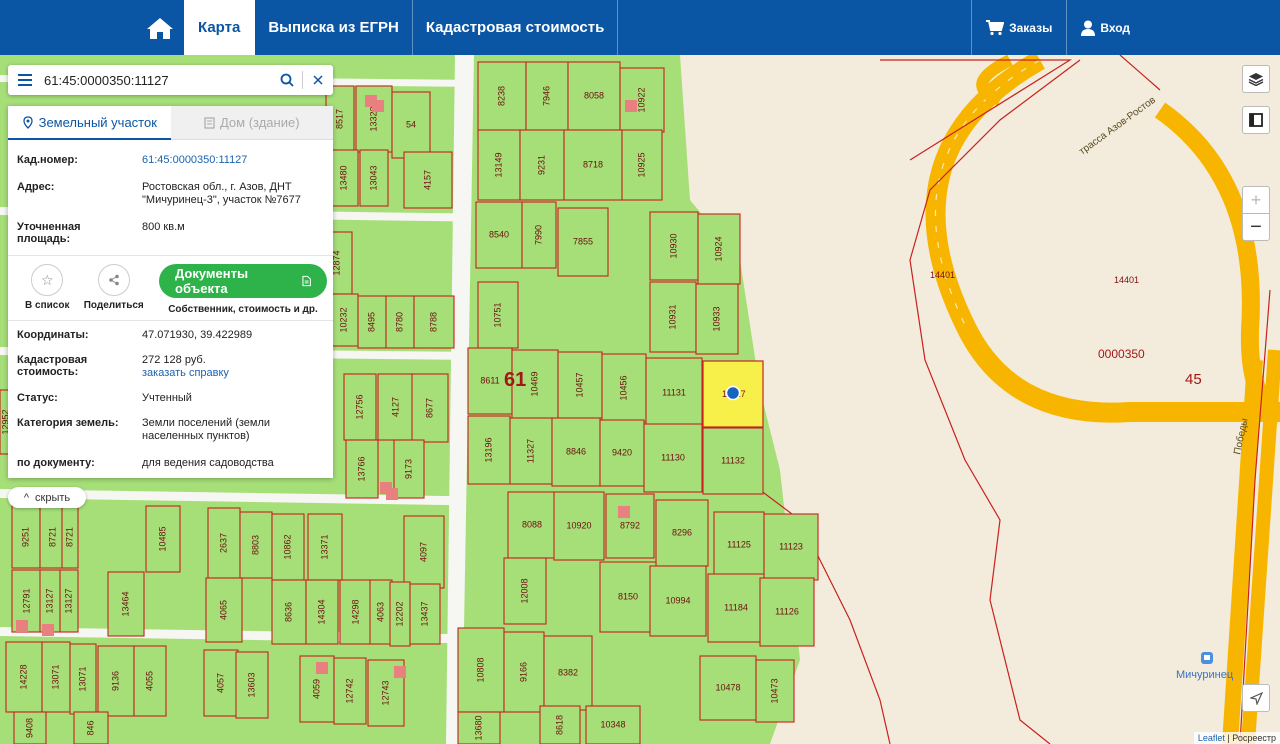 The width and height of the screenshot is (1280, 744). I want to click on documents-button: Документы объекта, so click(243, 281).